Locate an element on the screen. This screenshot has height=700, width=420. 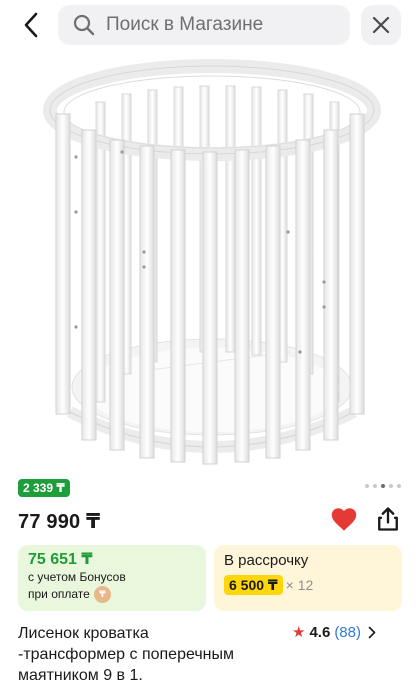
bonus-price-note-text: при оплате is located at coordinates (59, 594).